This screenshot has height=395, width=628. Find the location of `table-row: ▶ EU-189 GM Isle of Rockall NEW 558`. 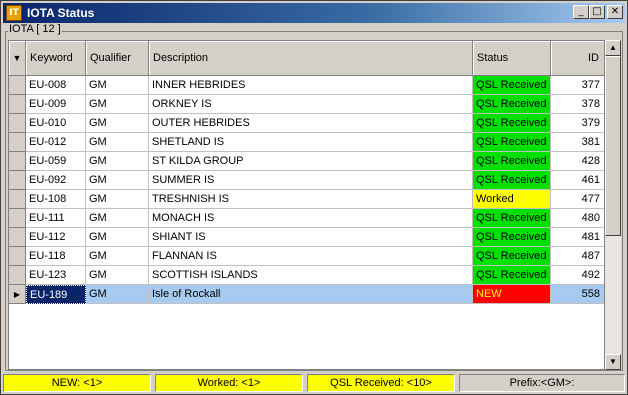

table-row: ▶ EU-189 GM Isle of Rockall NEW 558 is located at coordinates (306, 294).